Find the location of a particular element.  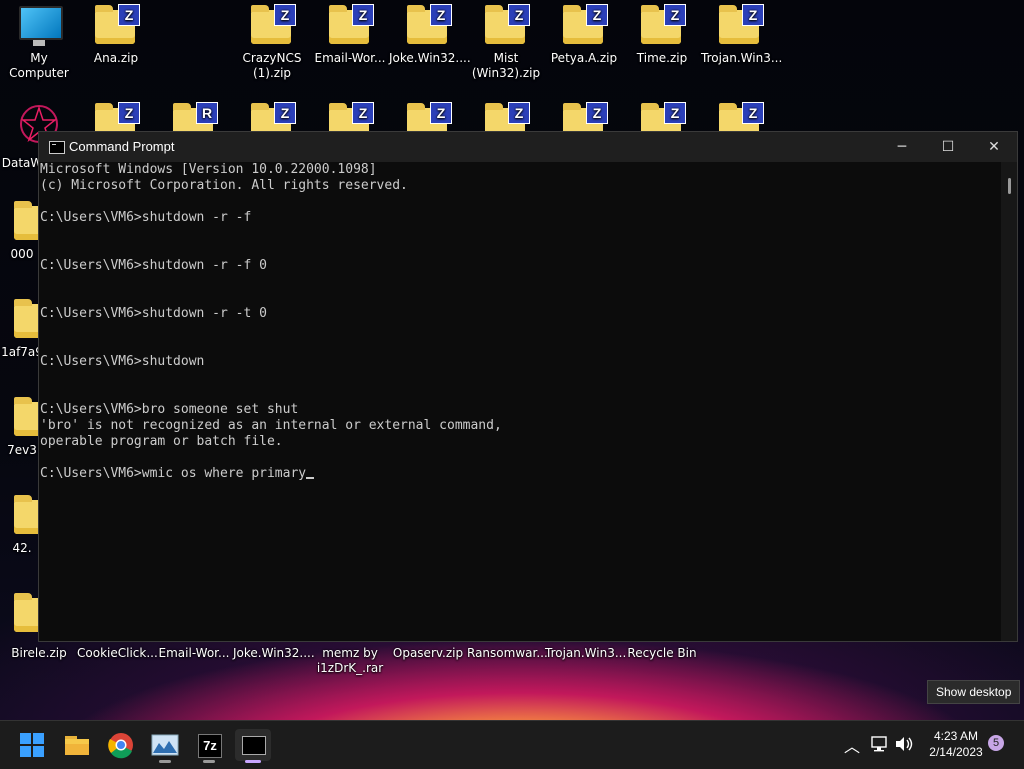

7z-icon: 7z is located at coordinates (210, 746).